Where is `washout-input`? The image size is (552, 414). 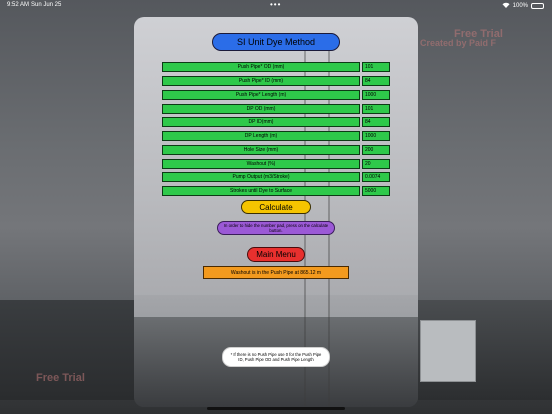
washout-input is located at coordinates (376, 164).